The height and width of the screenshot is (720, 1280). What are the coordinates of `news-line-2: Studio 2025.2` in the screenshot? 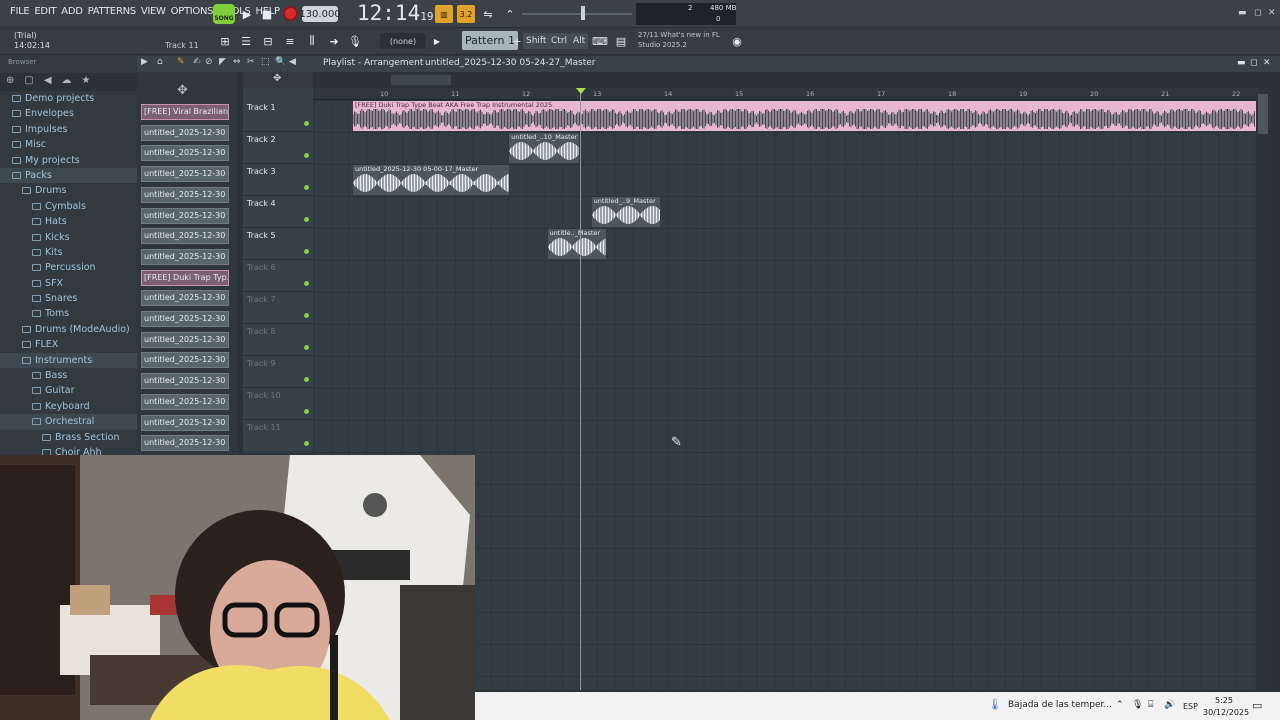 It's located at (662, 45).